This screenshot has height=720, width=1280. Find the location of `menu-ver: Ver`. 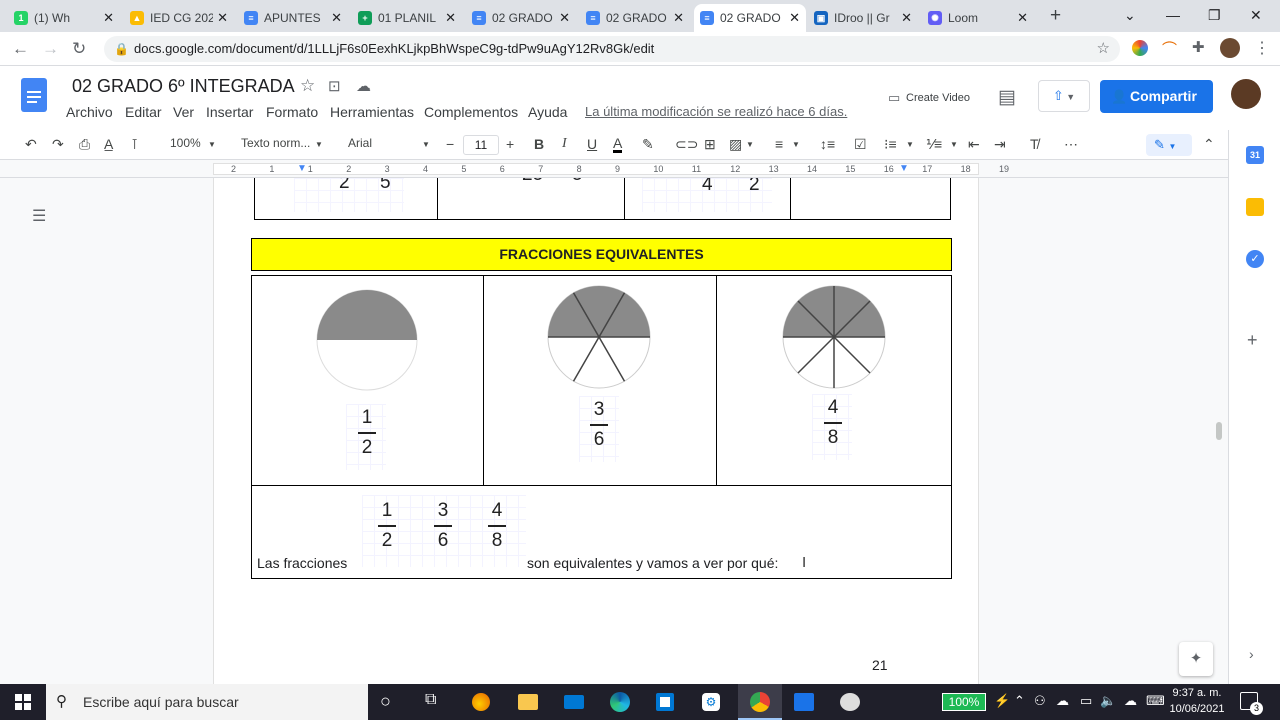

menu-ver: Ver is located at coordinates (183, 112).